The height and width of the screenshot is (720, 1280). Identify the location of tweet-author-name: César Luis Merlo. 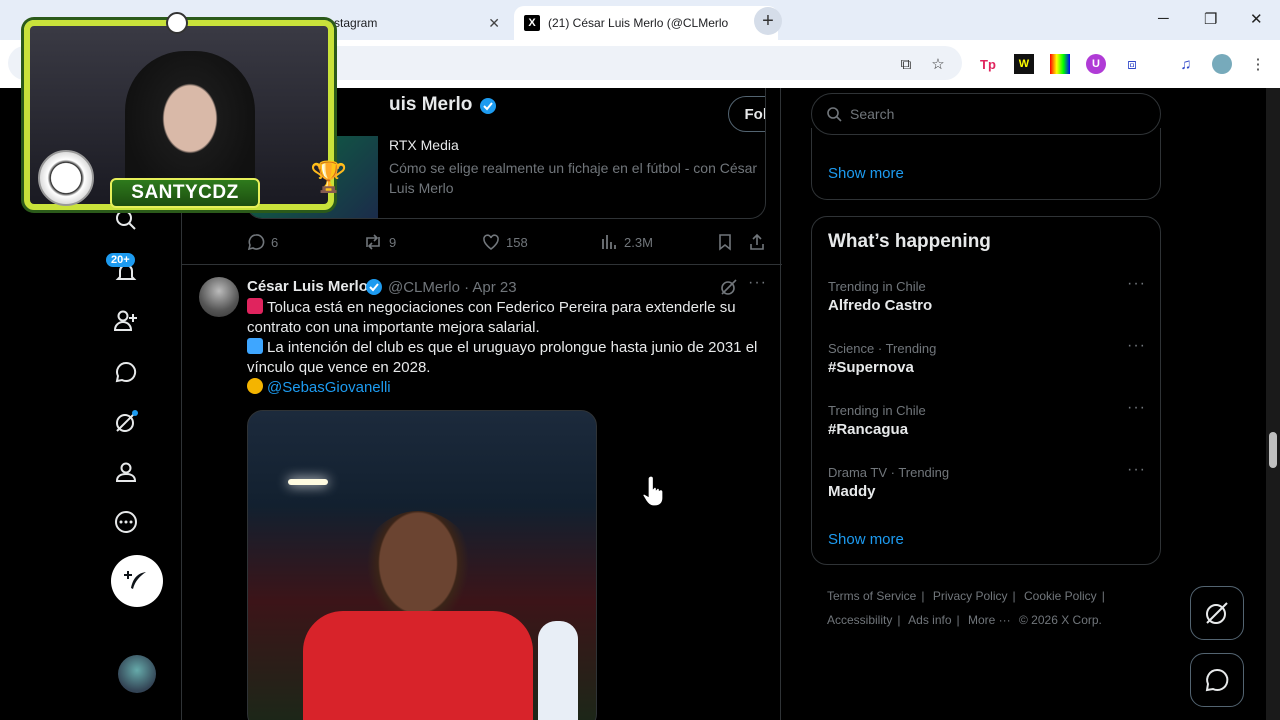
(307, 286).